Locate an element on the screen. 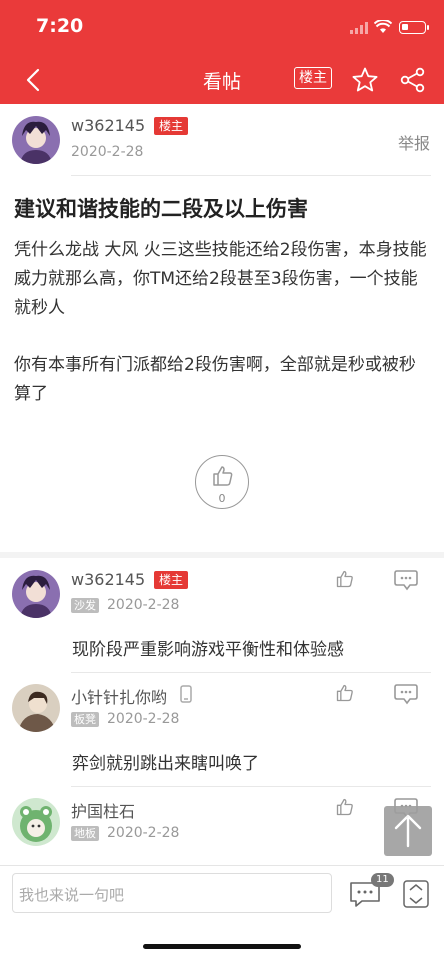 This screenshot has height=960, width=444. battery-icon is located at coordinates (414, 27).